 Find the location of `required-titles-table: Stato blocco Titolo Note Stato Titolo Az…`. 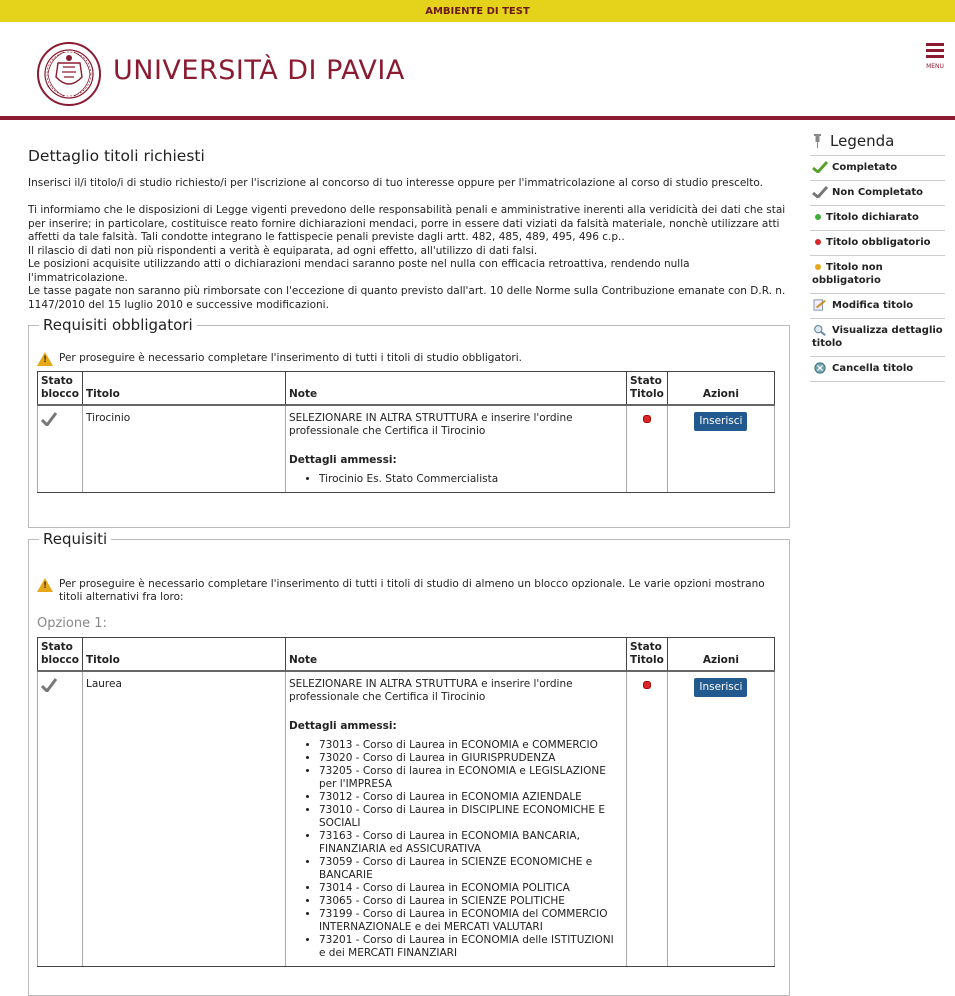

required-titles-table: Stato blocco Titolo Note Stato Titolo Az… is located at coordinates (406, 432).